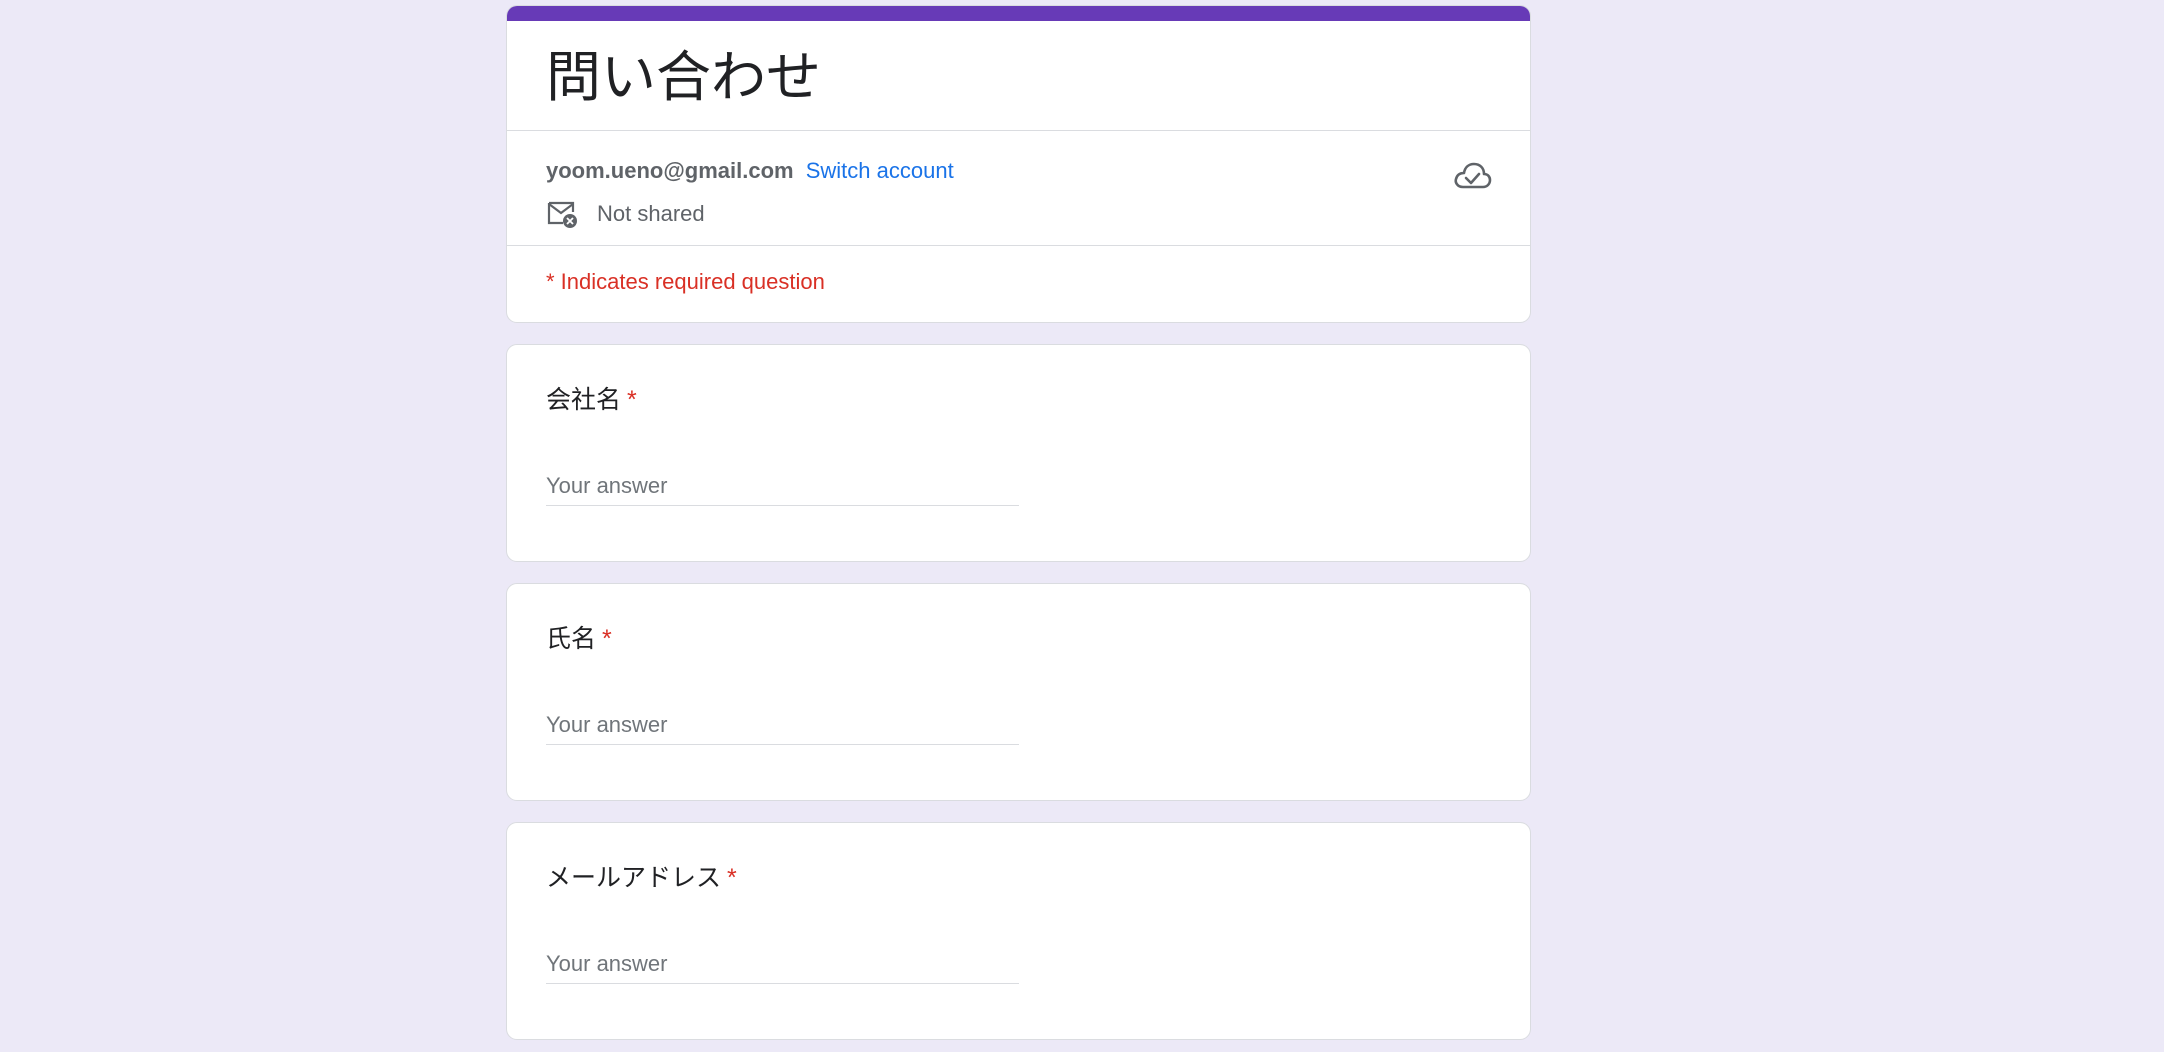 The image size is (2164, 1052). What do you see at coordinates (634, 878) in the screenshot?
I see `question-label: メールアドレス` at bounding box center [634, 878].